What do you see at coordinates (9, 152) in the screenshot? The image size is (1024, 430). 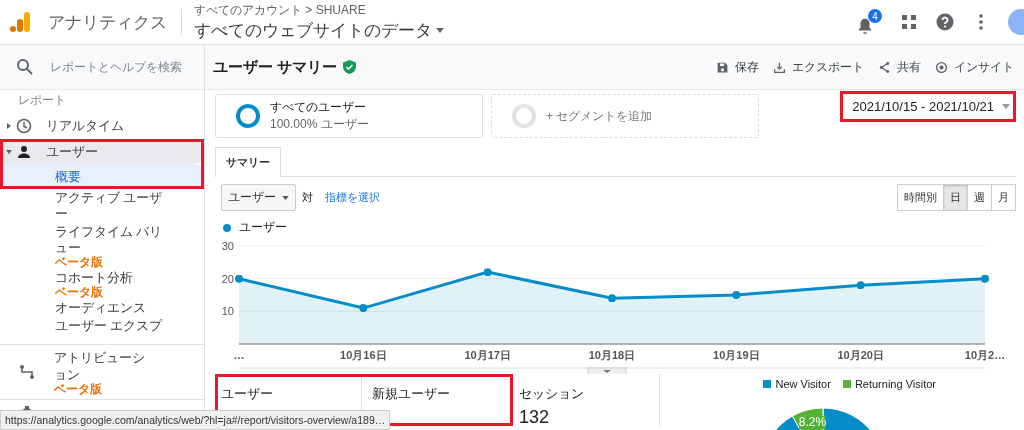 I see `expanded-arrow-icon` at bounding box center [9, 152].